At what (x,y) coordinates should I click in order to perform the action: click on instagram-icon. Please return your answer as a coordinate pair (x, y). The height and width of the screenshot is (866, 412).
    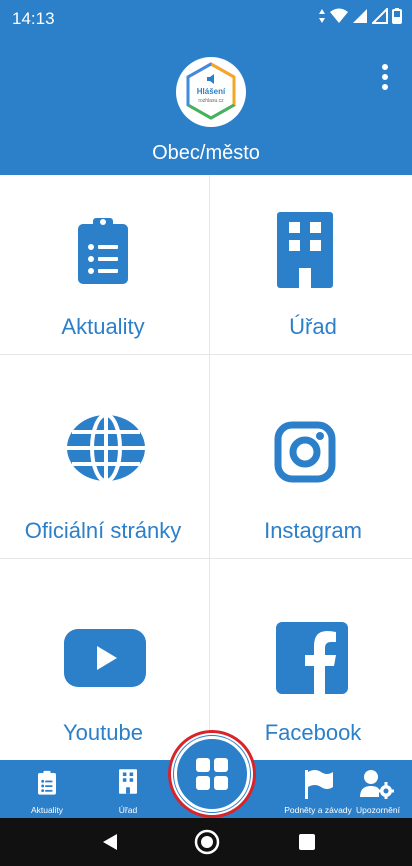
    Looking at the image, I should click on (305, 452).